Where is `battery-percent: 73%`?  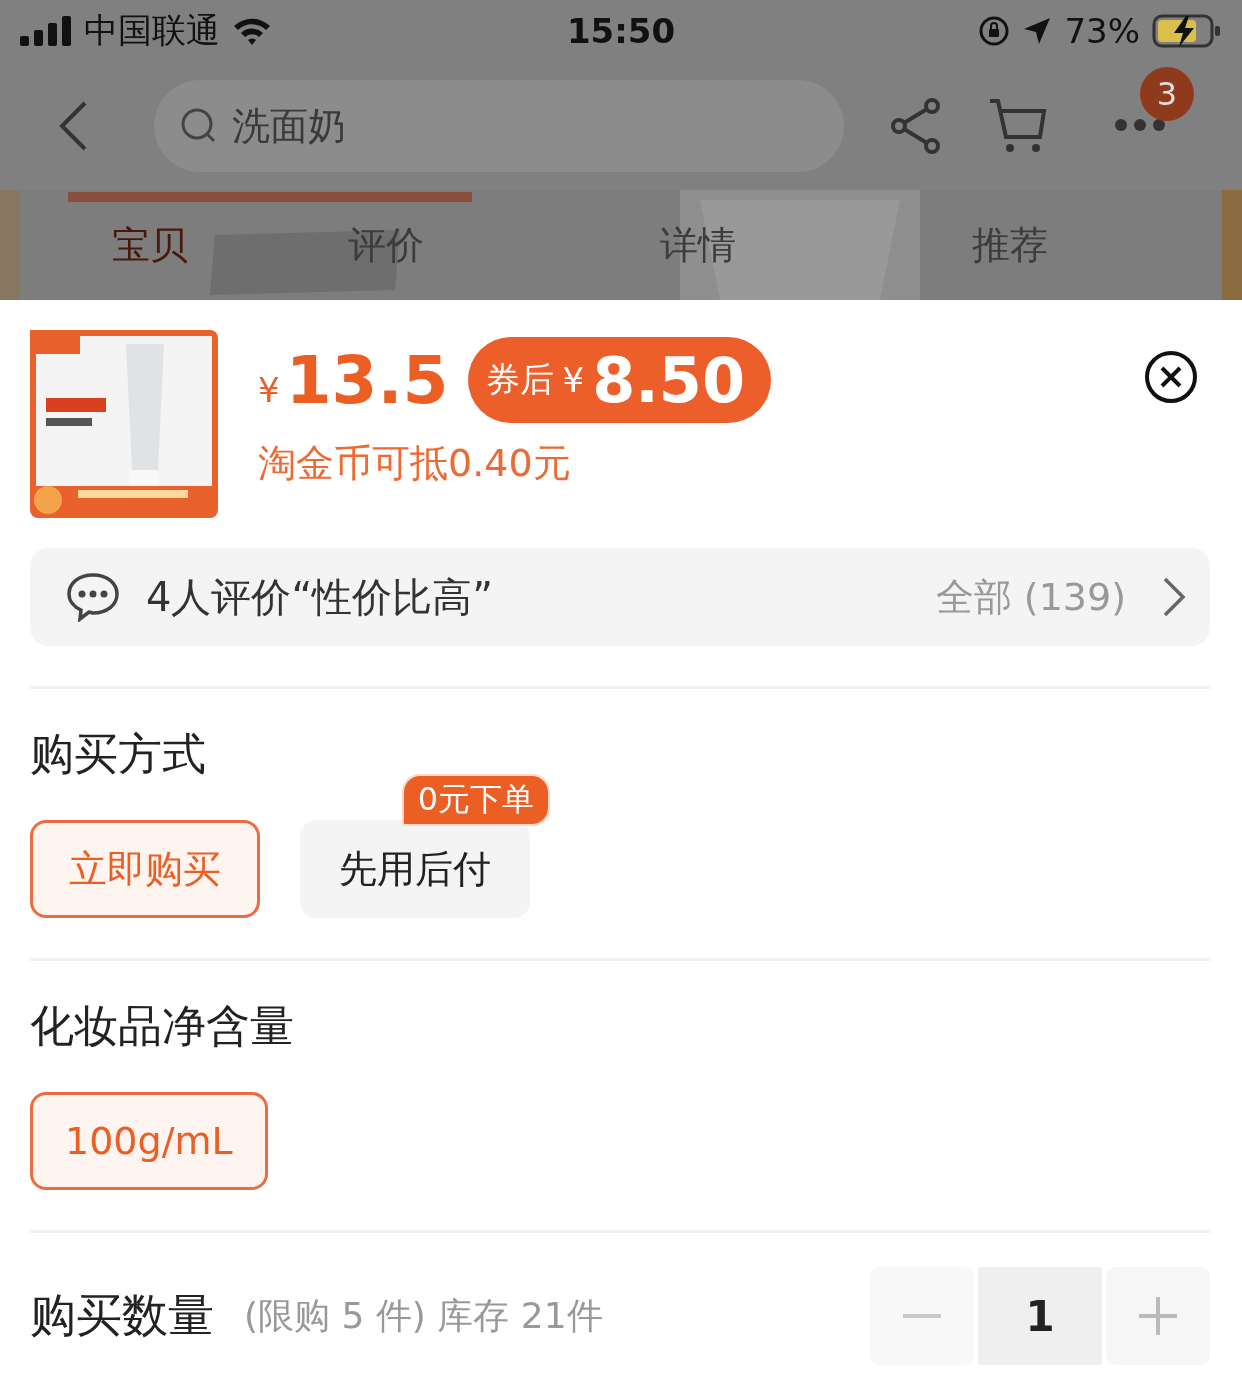
battery-percent: 73% is located at coordinates (1102, 31).